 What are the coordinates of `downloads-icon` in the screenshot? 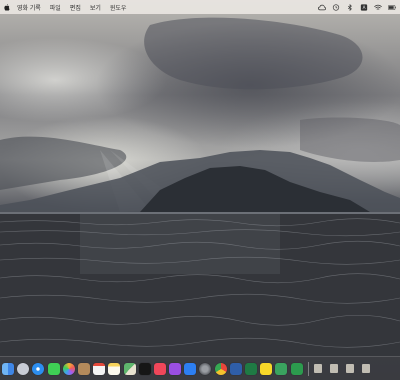 It's located at (349, 368).